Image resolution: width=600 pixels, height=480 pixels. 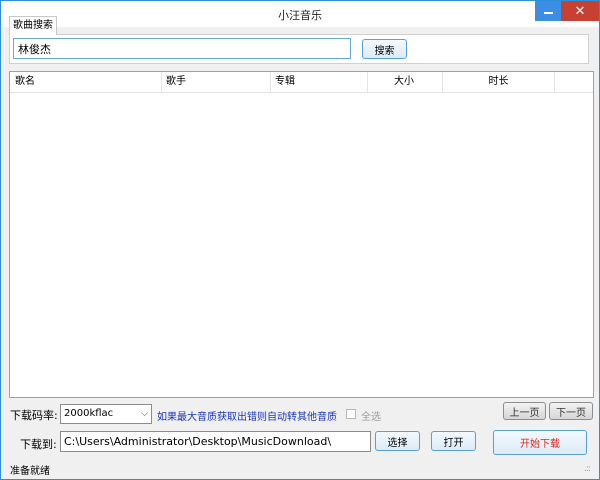 I want to click on chevron-down-icon: ⌵, so click(x=144, y=414).